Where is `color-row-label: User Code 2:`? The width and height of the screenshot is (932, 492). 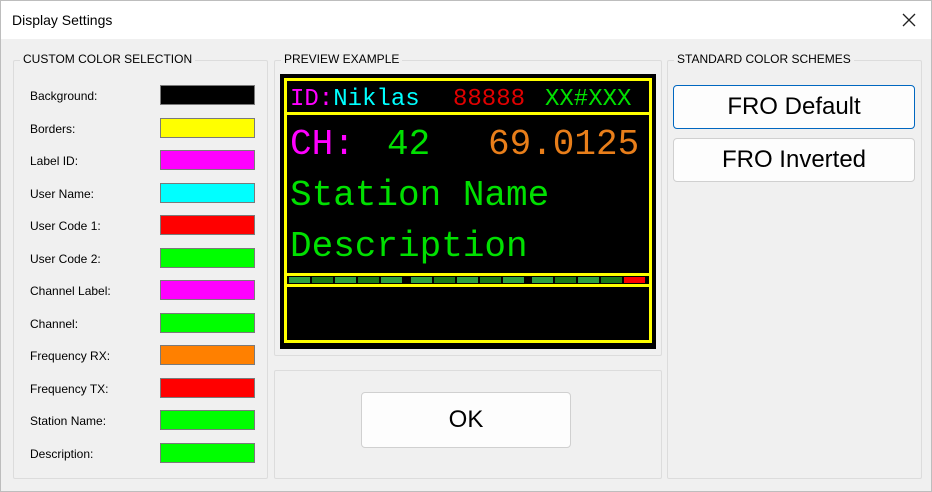 color-row-label: User Code 2: is located at coordinates (65, 258).